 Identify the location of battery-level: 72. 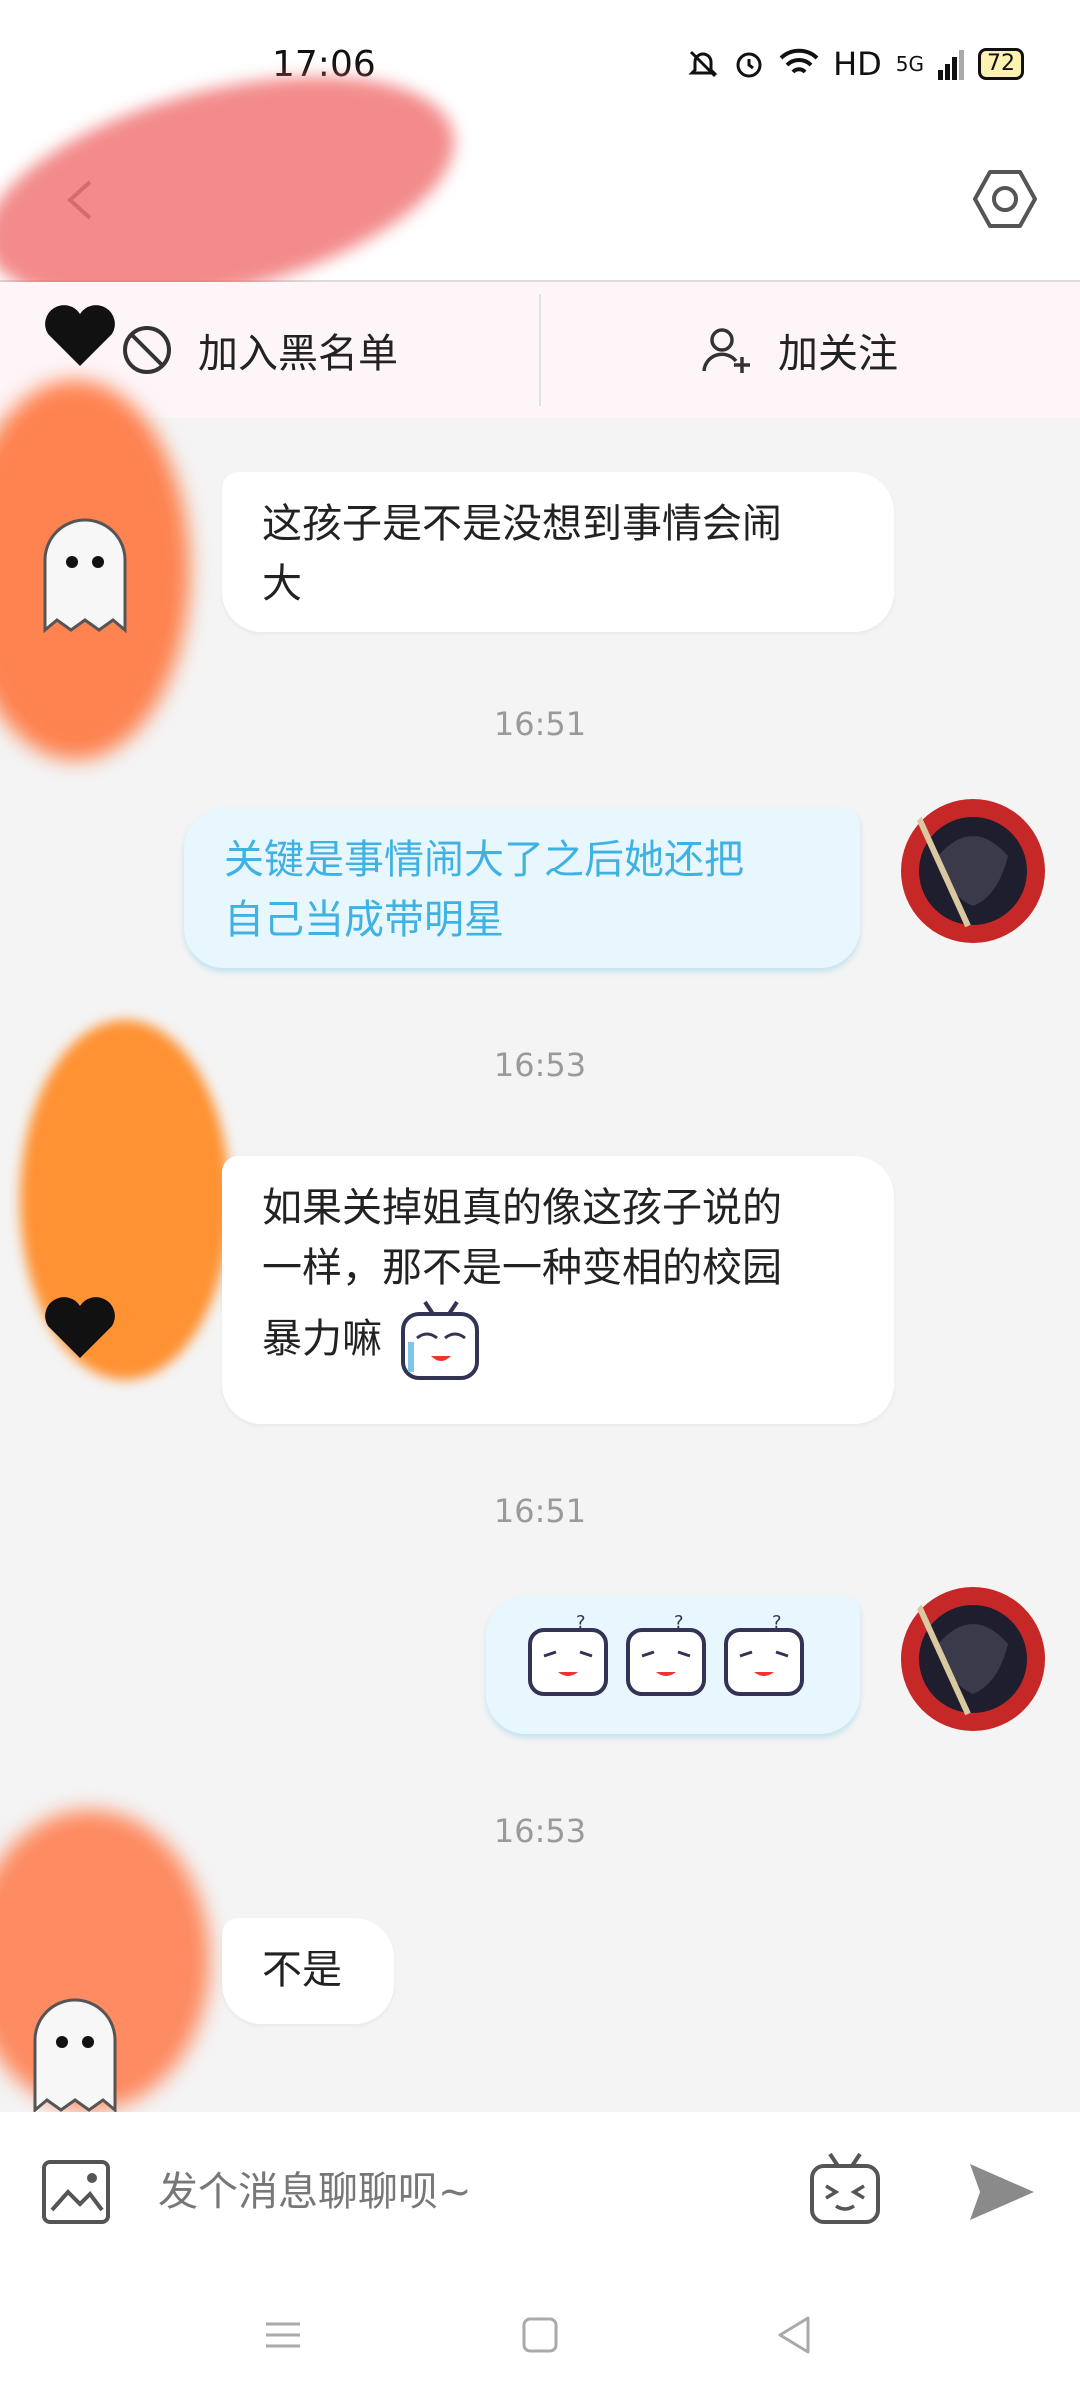
(1001, 64).